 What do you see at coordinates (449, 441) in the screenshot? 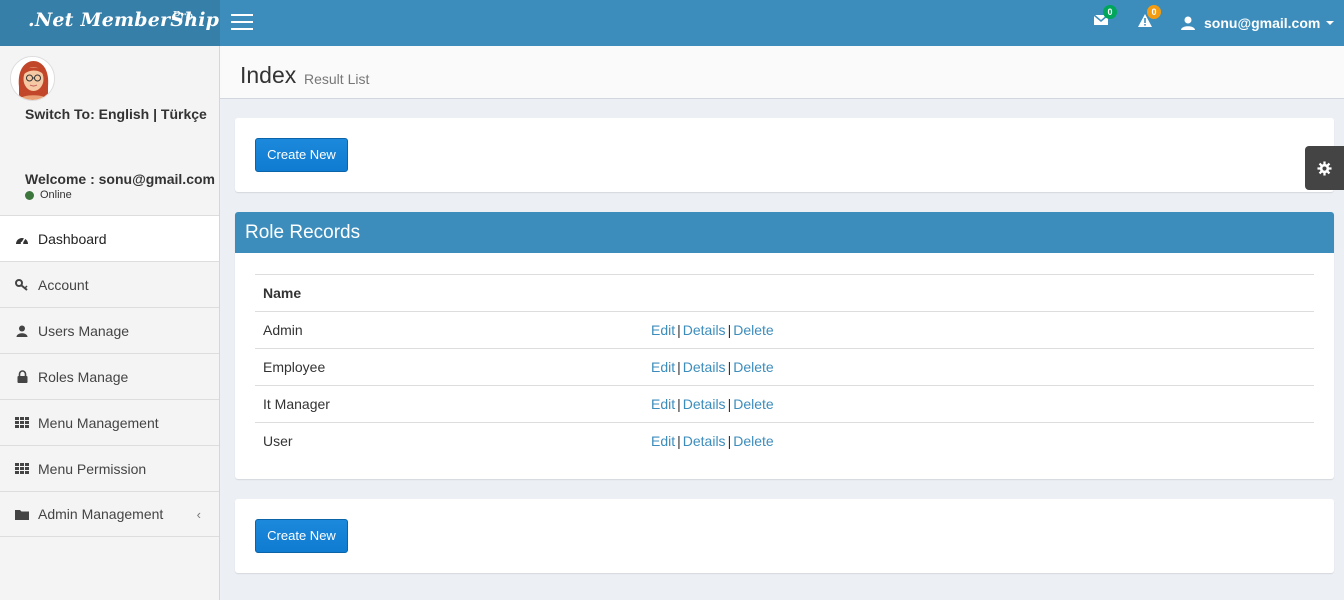
I see `role-name: User` at bounding box center [449, 441].